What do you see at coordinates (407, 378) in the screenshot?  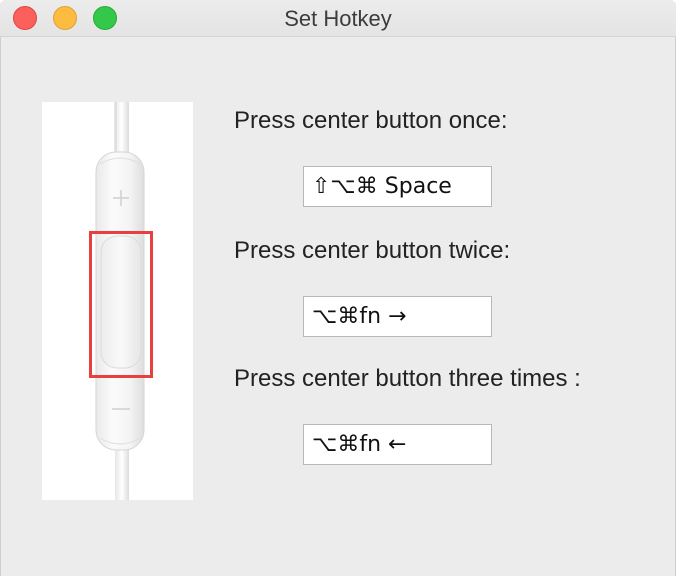 I see `three-times-label: Press center button three times :` at bounding box center [407, 378].